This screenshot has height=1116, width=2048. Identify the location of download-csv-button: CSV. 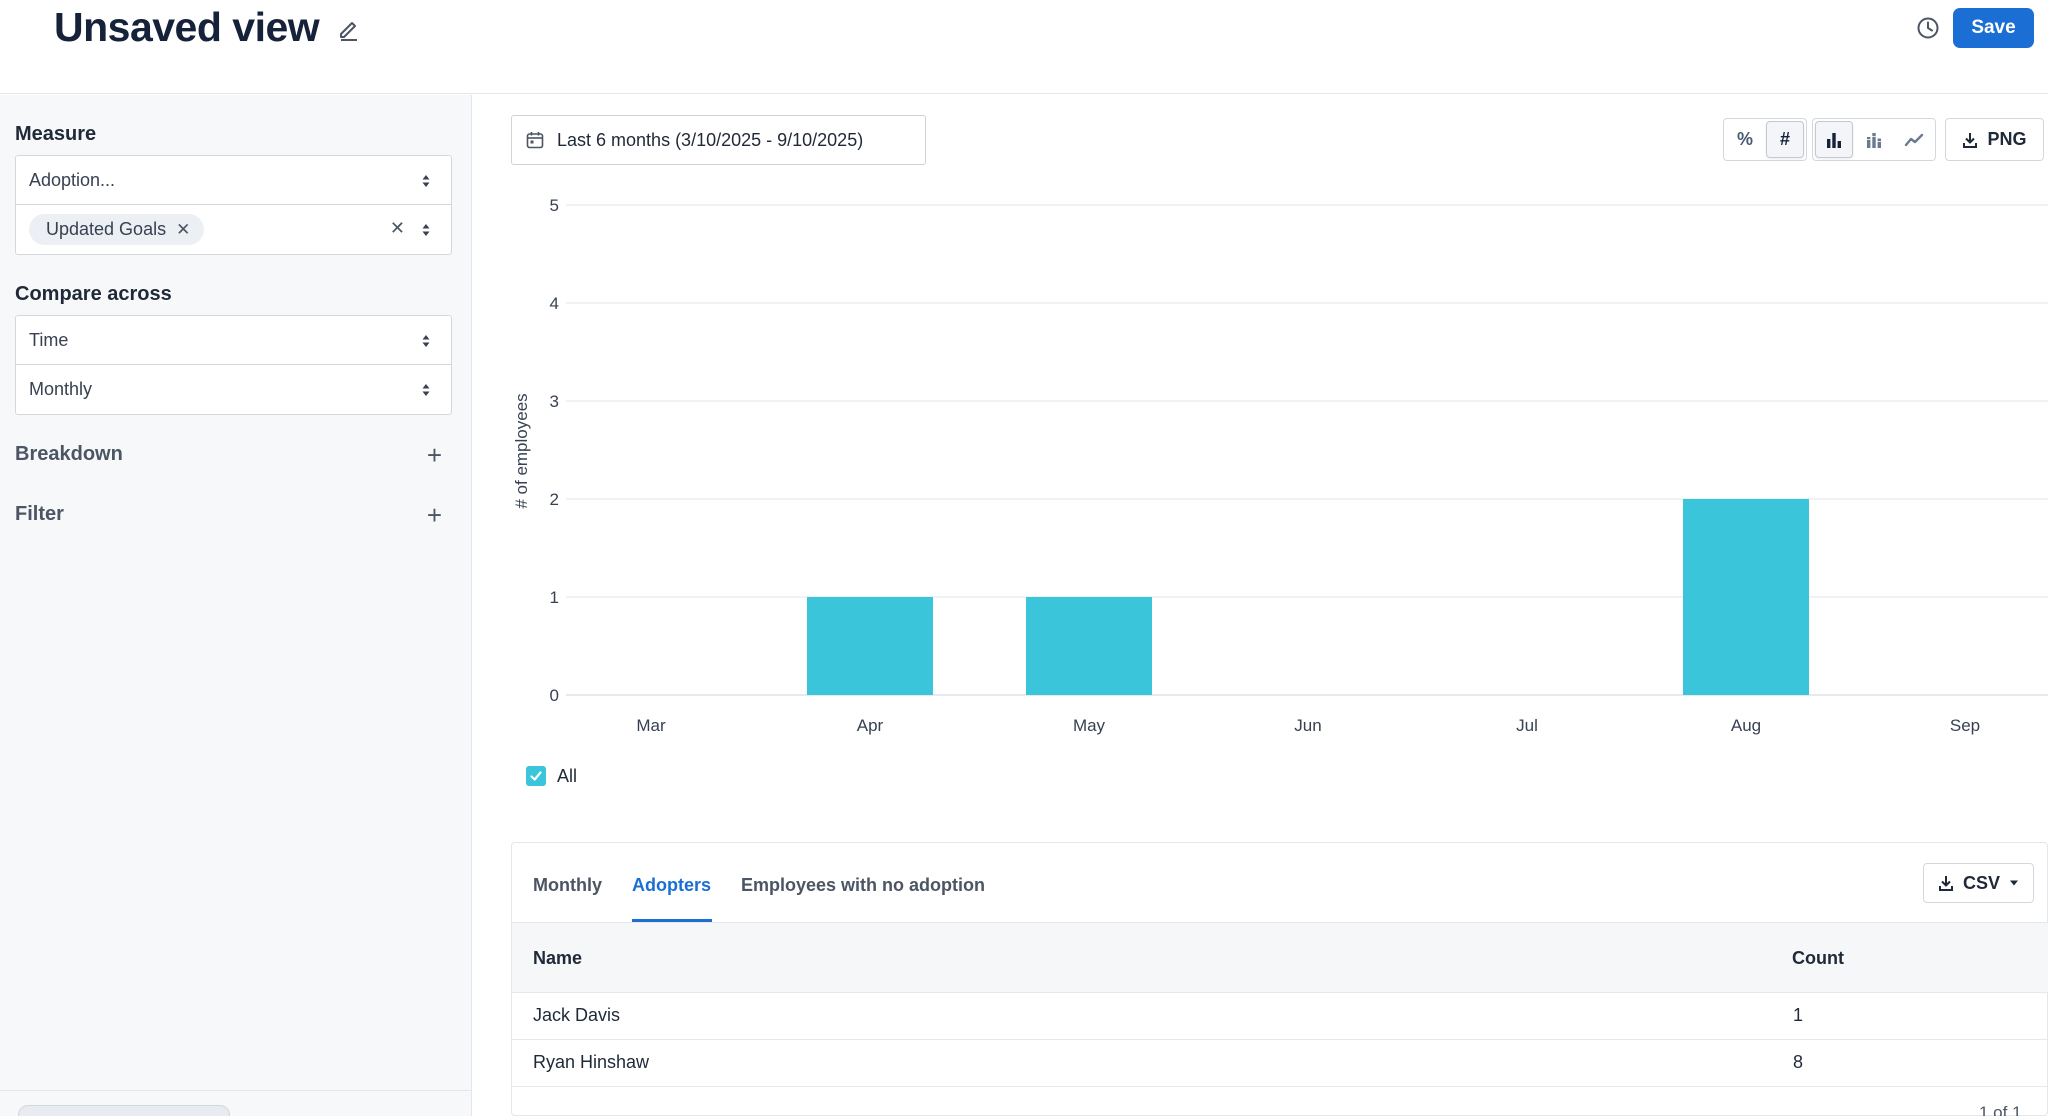
(1978, 883).